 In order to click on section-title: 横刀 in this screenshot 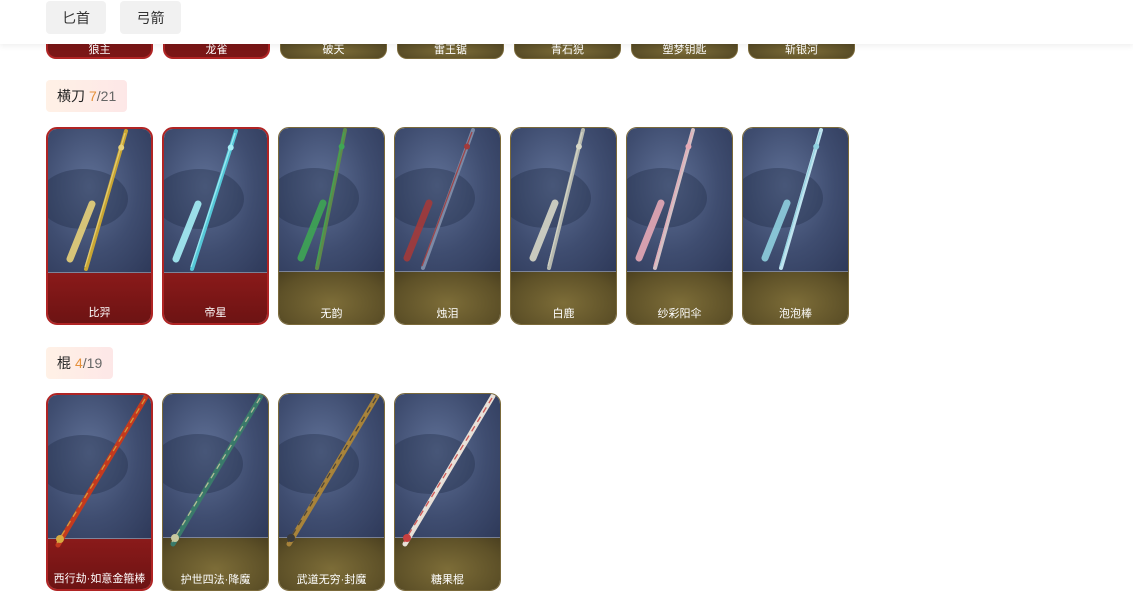, I will do `click(71, 96)`.